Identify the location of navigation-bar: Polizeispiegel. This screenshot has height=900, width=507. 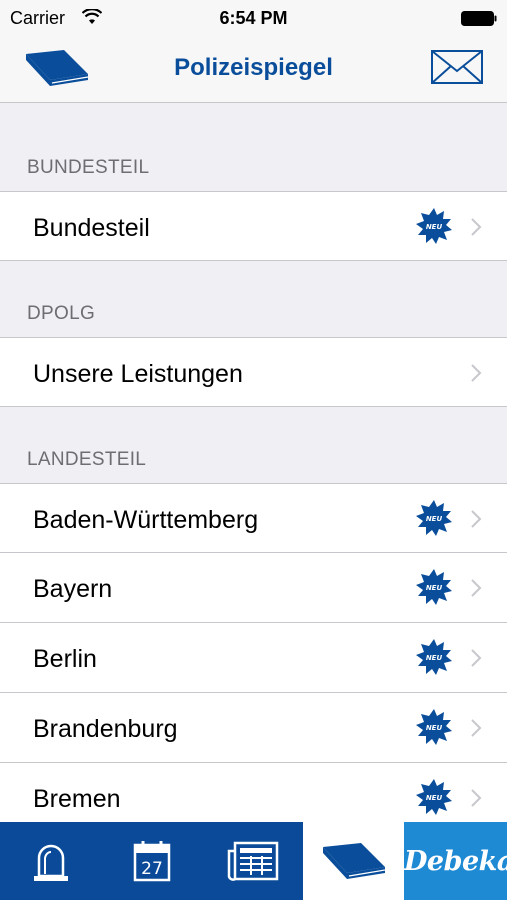
(253, 69).